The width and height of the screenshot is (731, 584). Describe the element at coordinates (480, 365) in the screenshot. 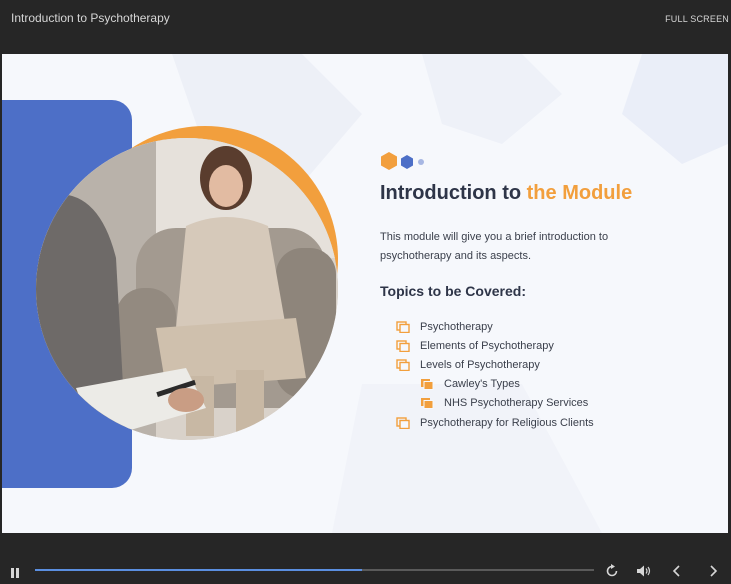

I see `topic-label: Levels of Psychotherapy` at that location.